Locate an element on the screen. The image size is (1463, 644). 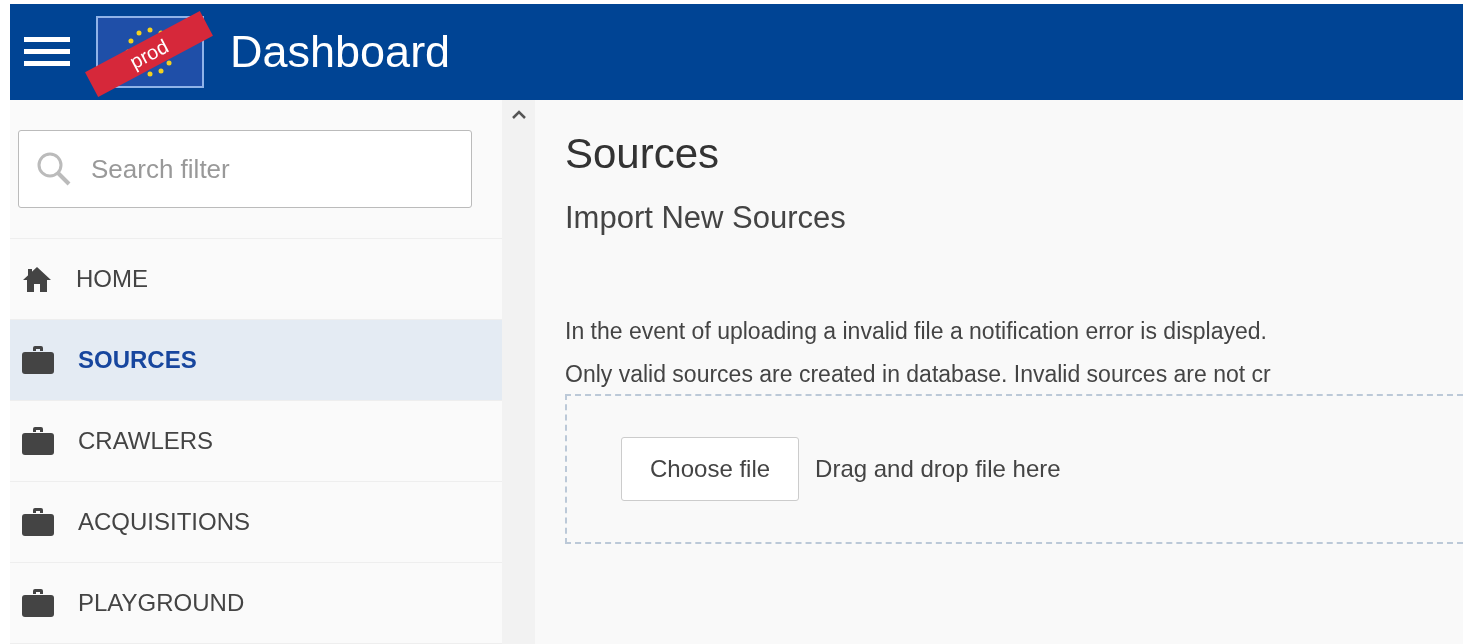
home-icon is located at coordinates (37, 279).